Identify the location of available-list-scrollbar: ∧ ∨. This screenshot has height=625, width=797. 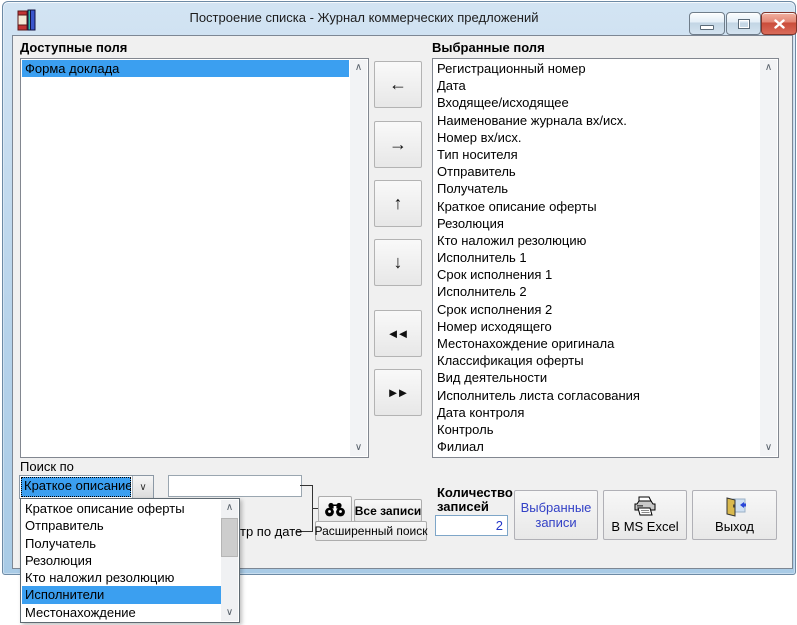
(358, 258).